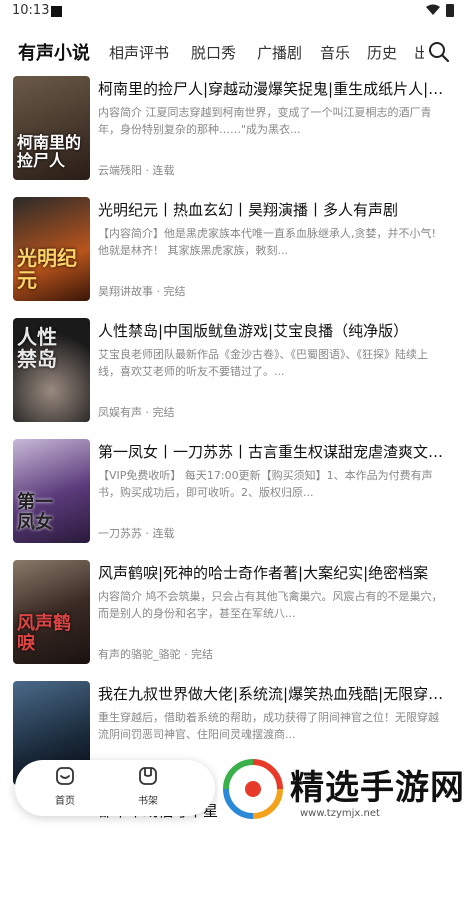 The height and width of the screenshot is (910, 465). I want to click on tab-crosstalk: 相声评书, so click(139, 52).